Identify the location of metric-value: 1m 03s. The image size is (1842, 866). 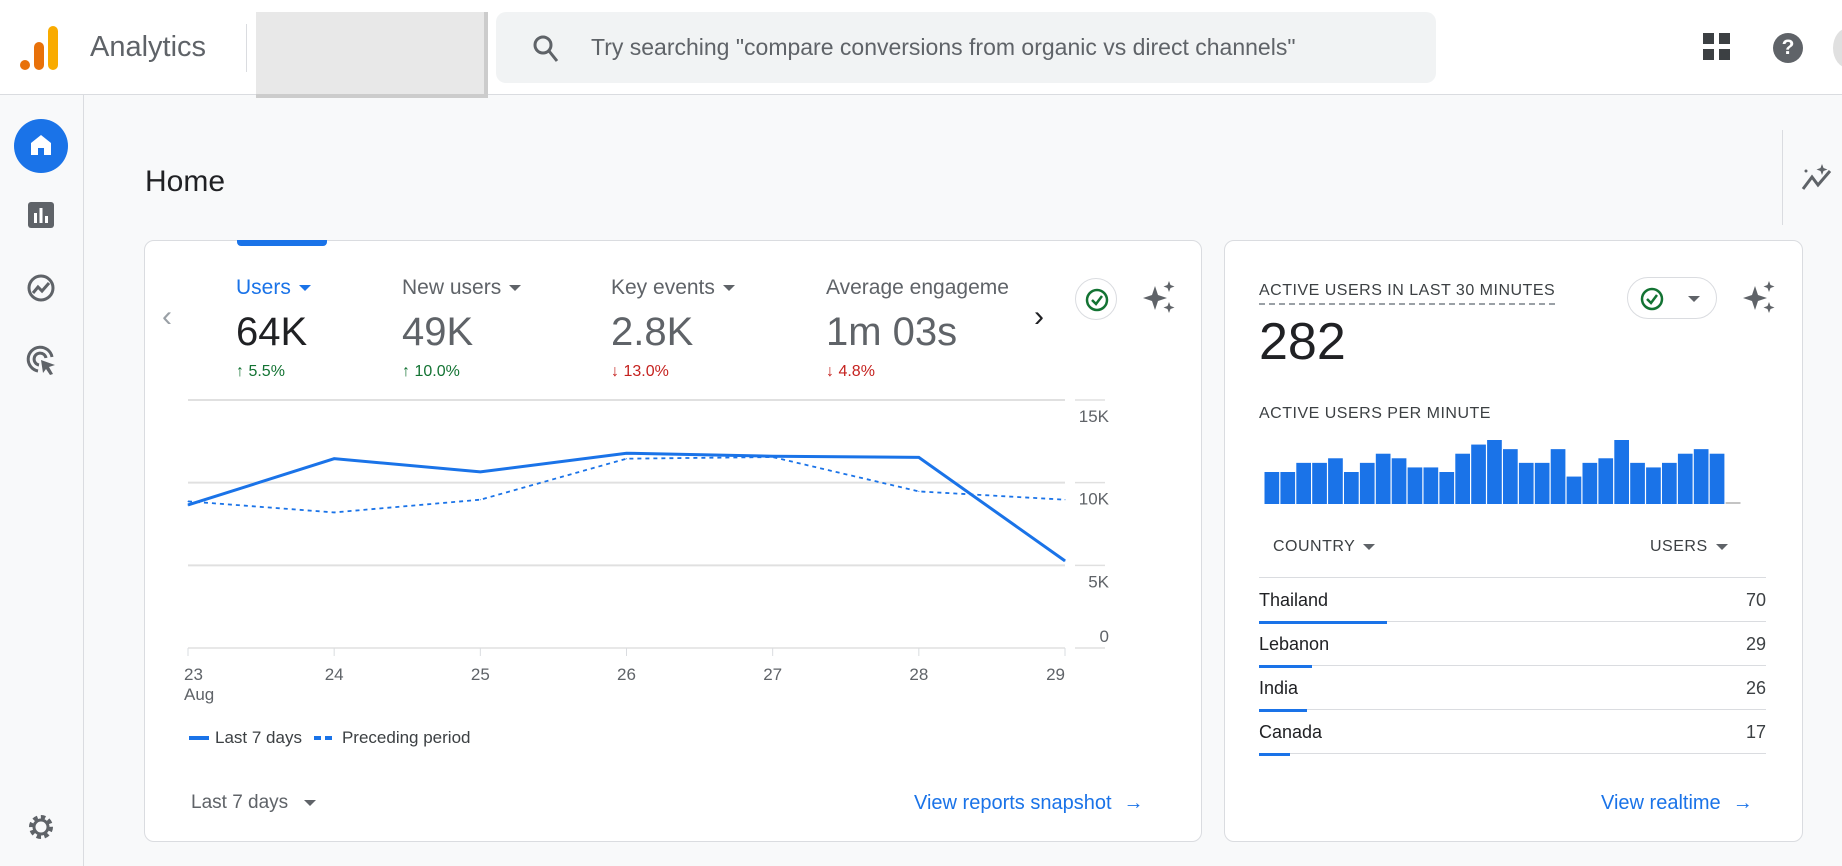
(892, 332).